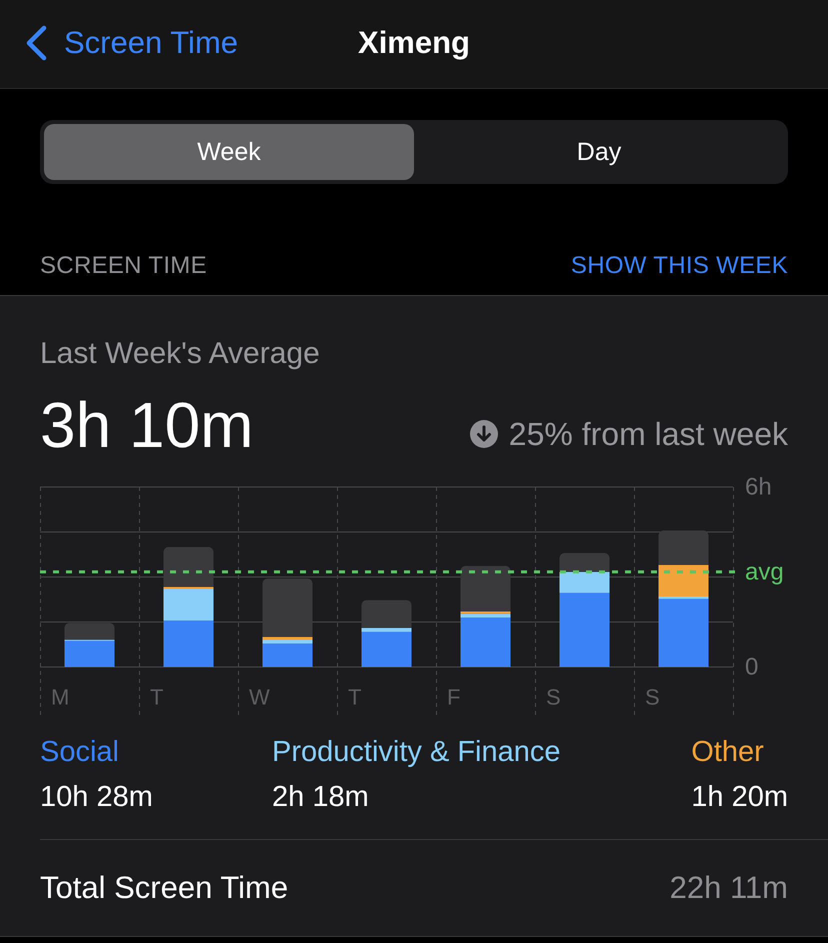 The height and width of the screenshot is (943, 828). I want to click on section-header: SCREEN TIME, so click(123, 266).